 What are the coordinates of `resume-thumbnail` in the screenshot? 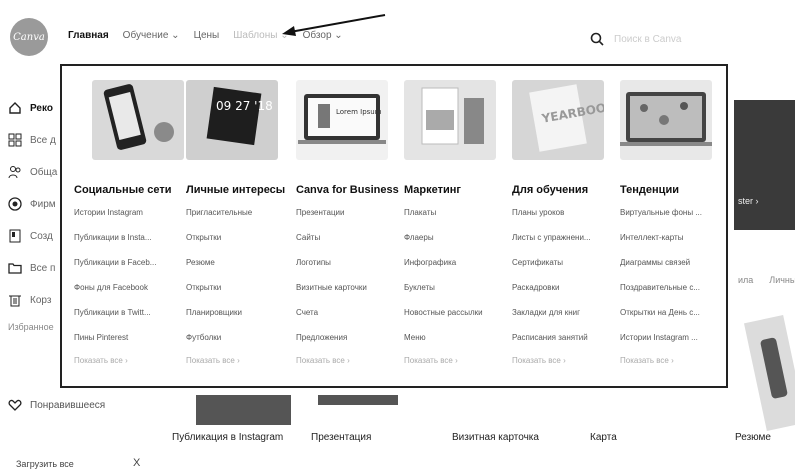 It's located at (769, 373).